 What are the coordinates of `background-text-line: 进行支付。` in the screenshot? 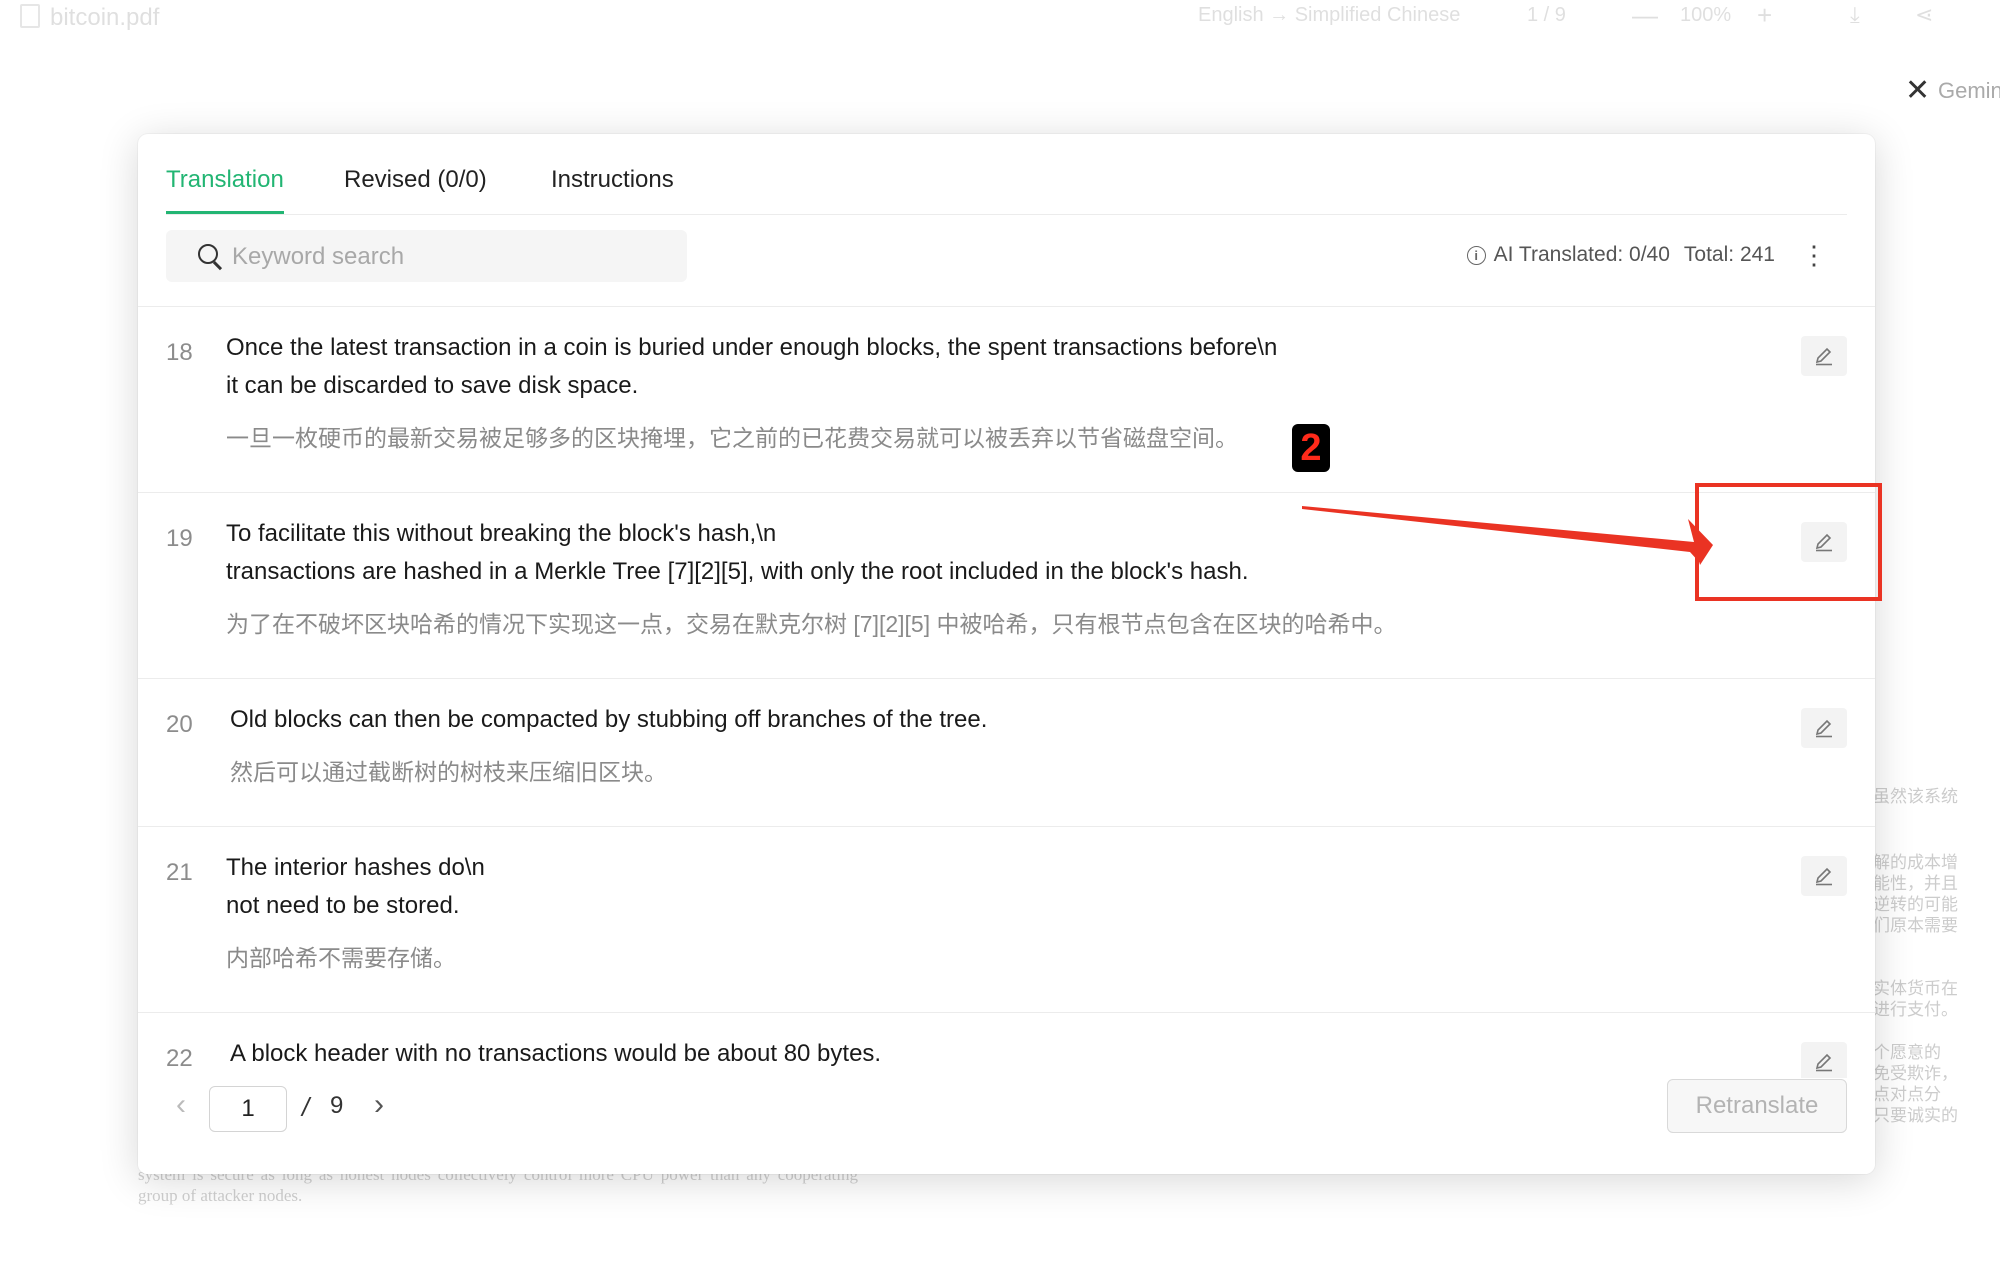 It's located at (1915, 1009).